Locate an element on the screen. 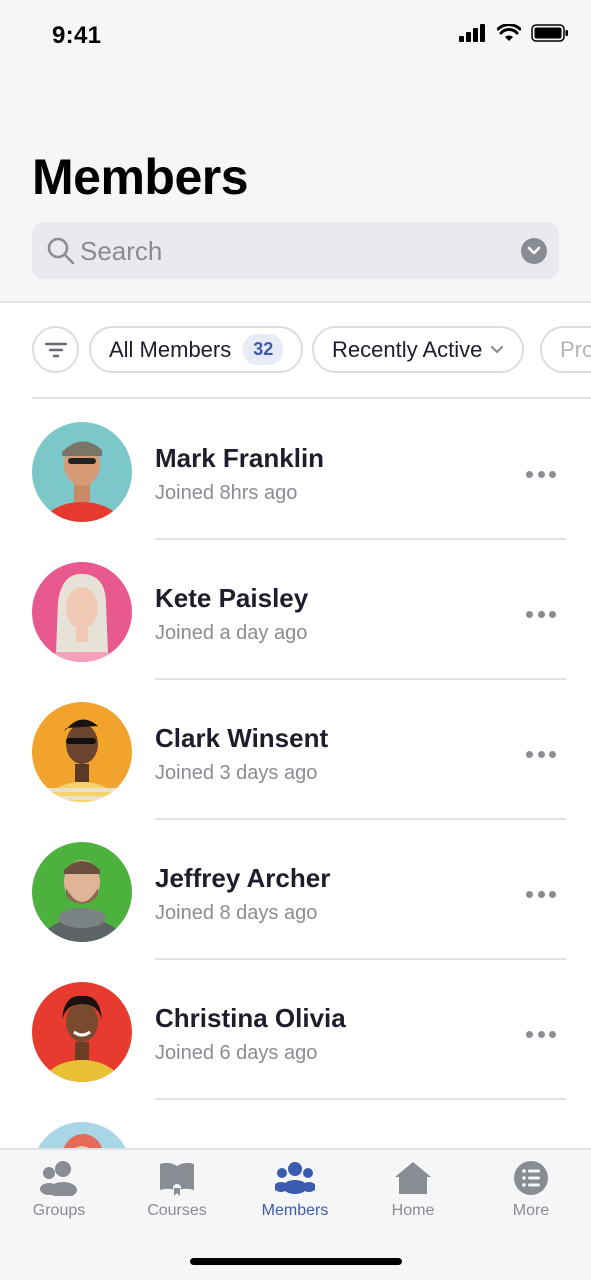 This screenshot has width=591, height=1280. courses-icon is located at coordinates (177, 1179).